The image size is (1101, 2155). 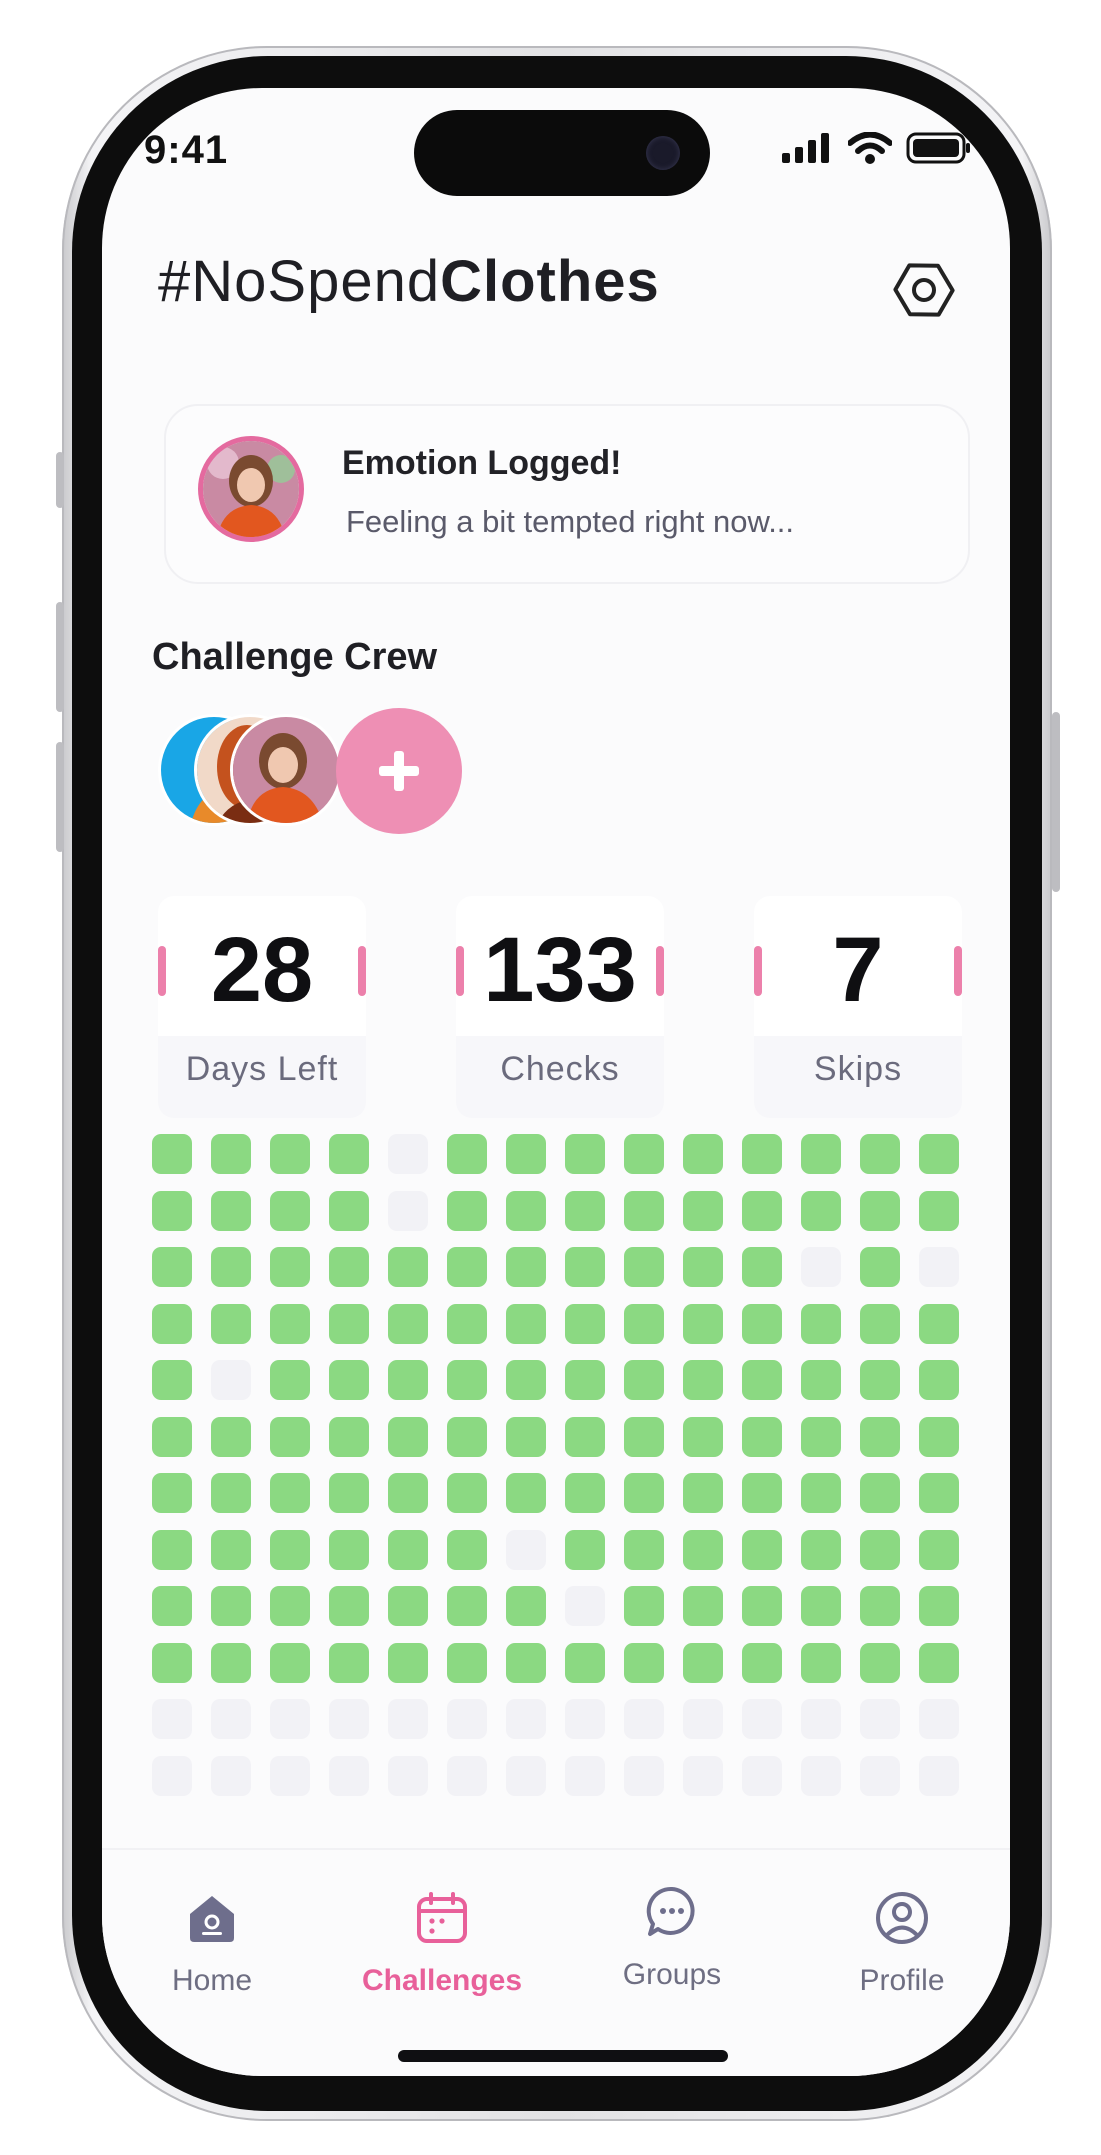 What do you see at coordinates (902, 1942) in the screenshot?
I see `tab-profile: Profile` at bounding box center [902, 1942].